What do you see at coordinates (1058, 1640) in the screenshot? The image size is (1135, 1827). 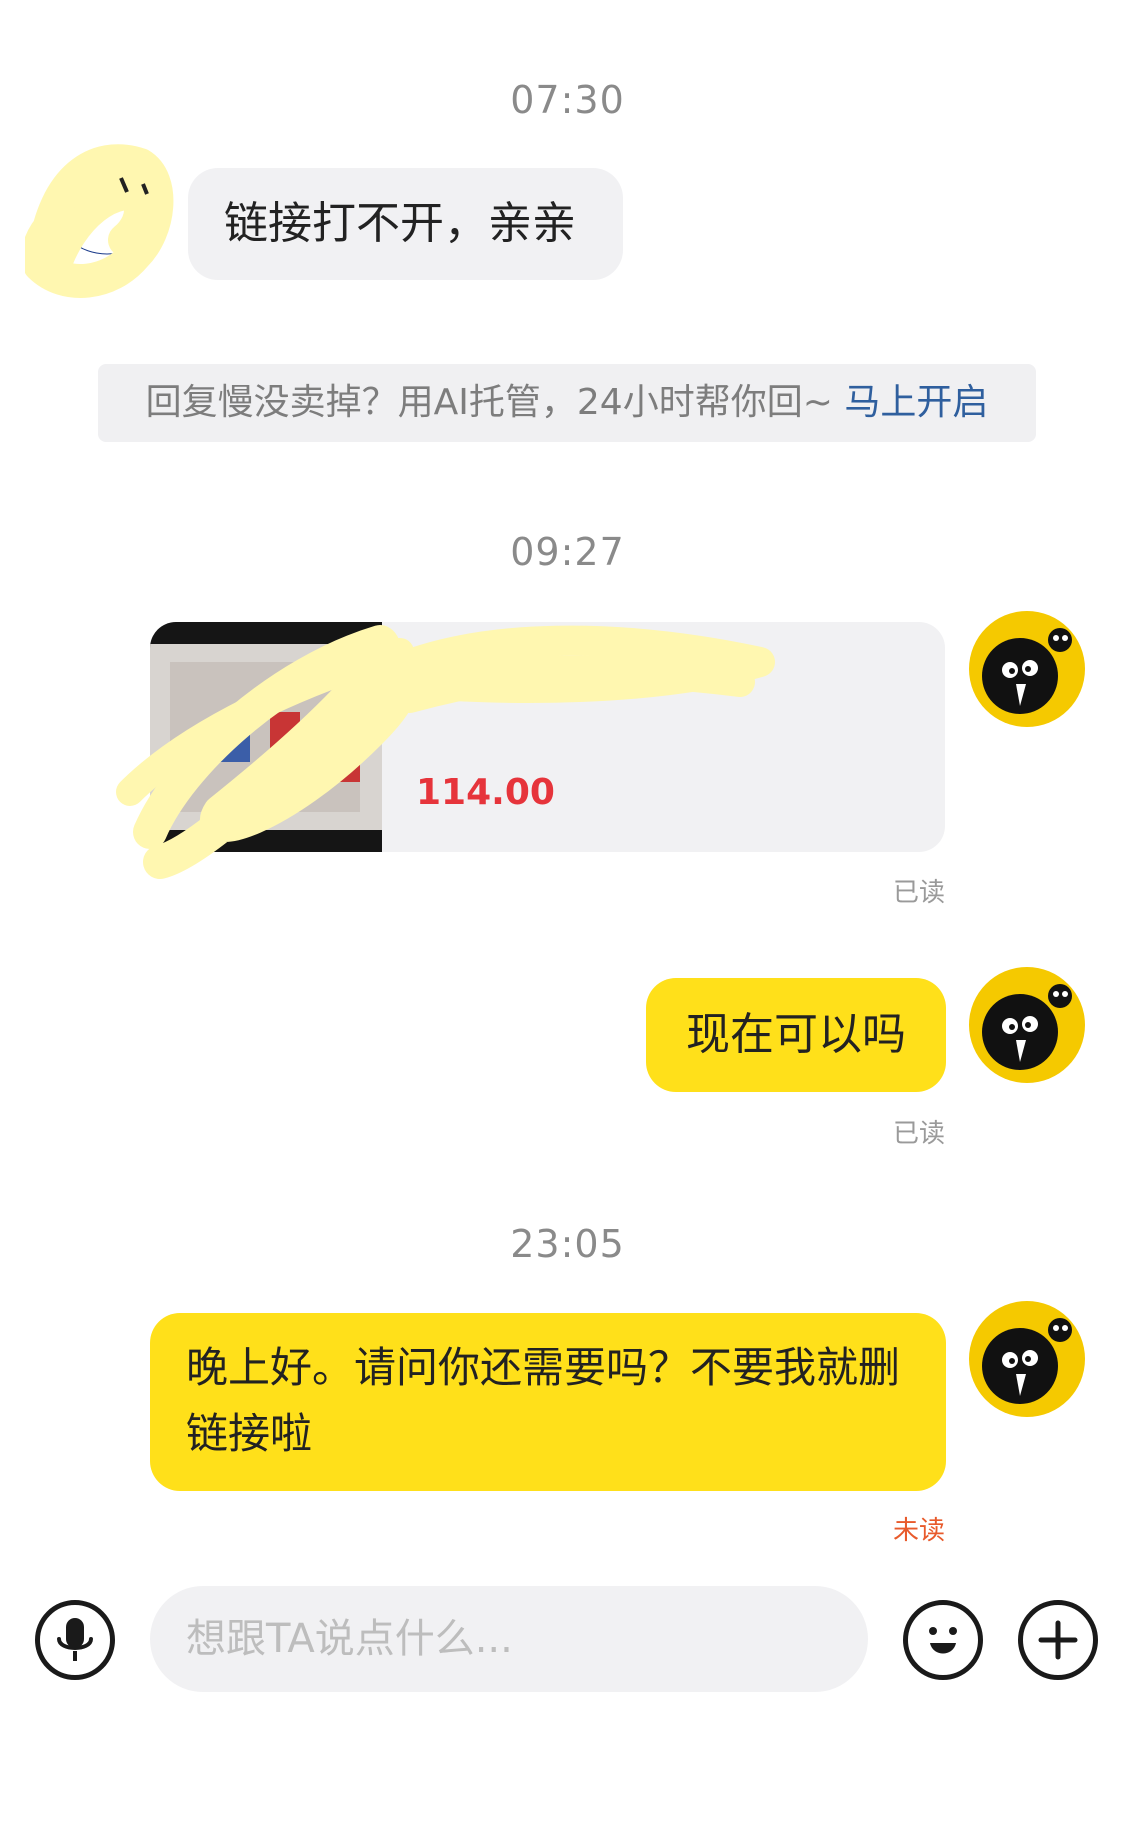 I see `plus-icon` at bounding box center [1058, 1640].